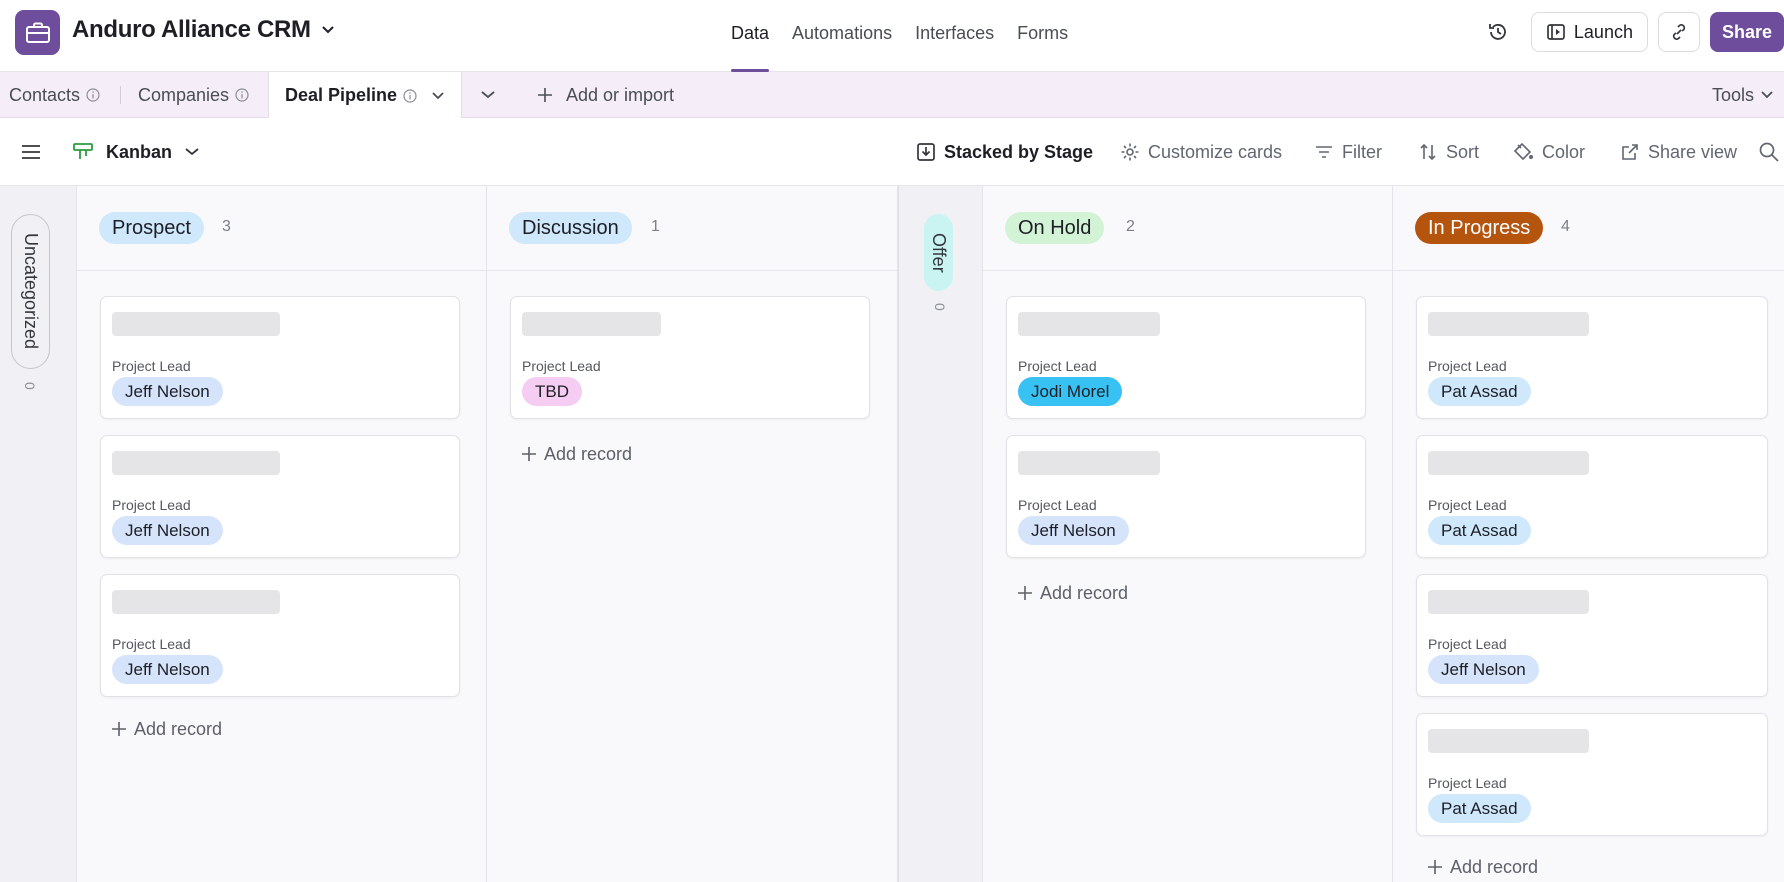 This screenshot has width=1784, height=882. What do you see at coordinates (750, 36) in the screenshot?
I see `nav-data: Data` at bounding box center [750, 36].